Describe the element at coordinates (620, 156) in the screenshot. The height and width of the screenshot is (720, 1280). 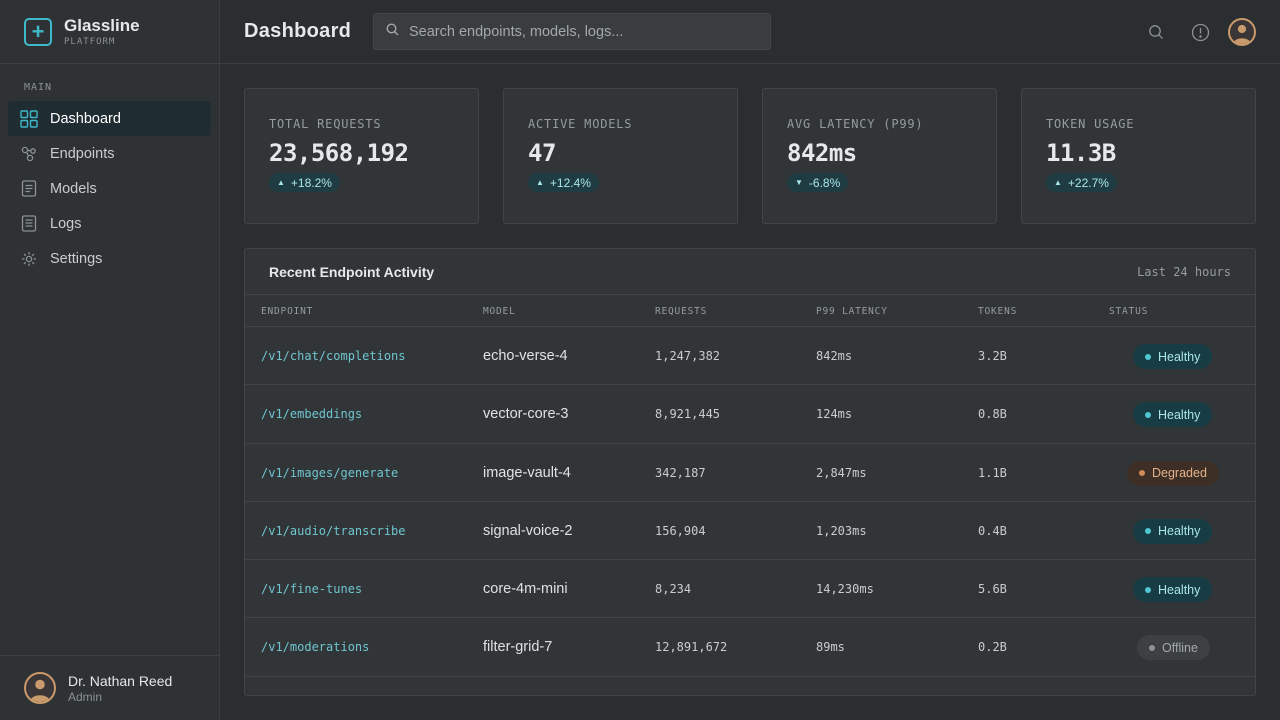
I see `stat-card-active-models: ACTIVE MODELS 47 ▲ +12.4%` at that location.